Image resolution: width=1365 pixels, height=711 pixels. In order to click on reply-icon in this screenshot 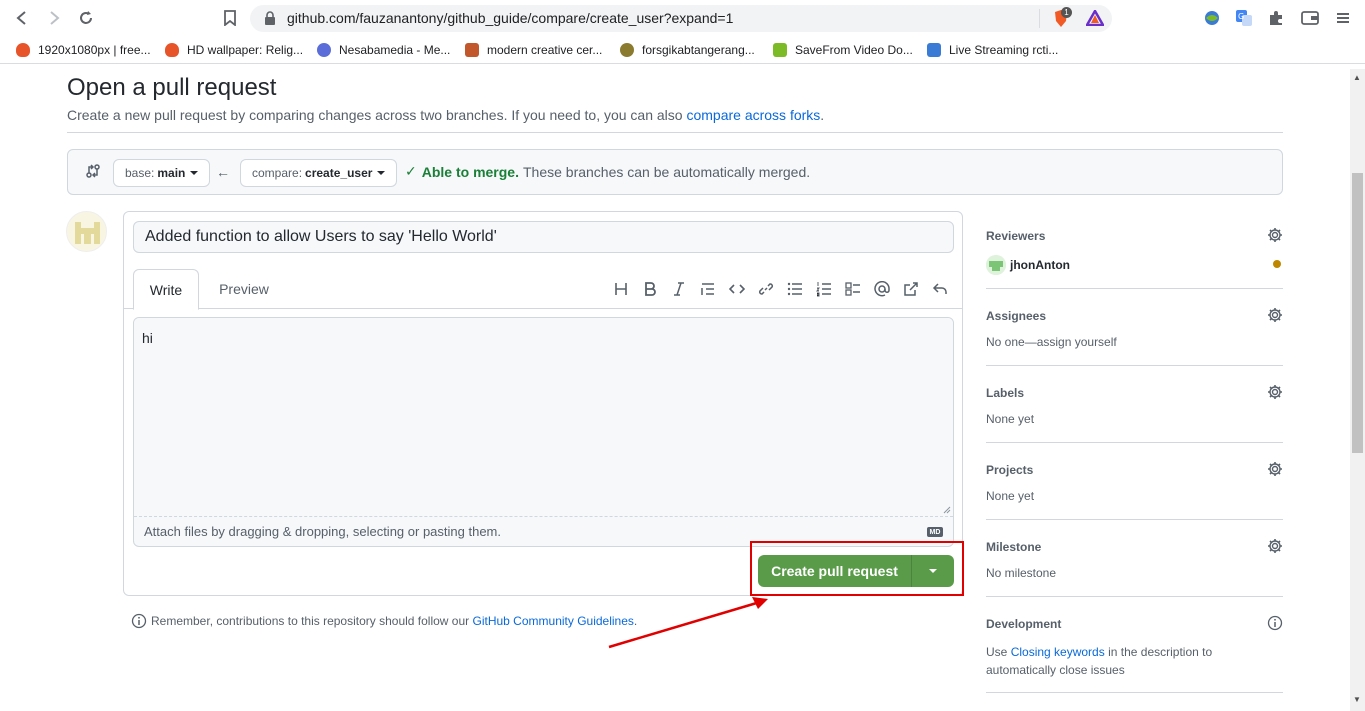, I will do `click(939, 289)`.